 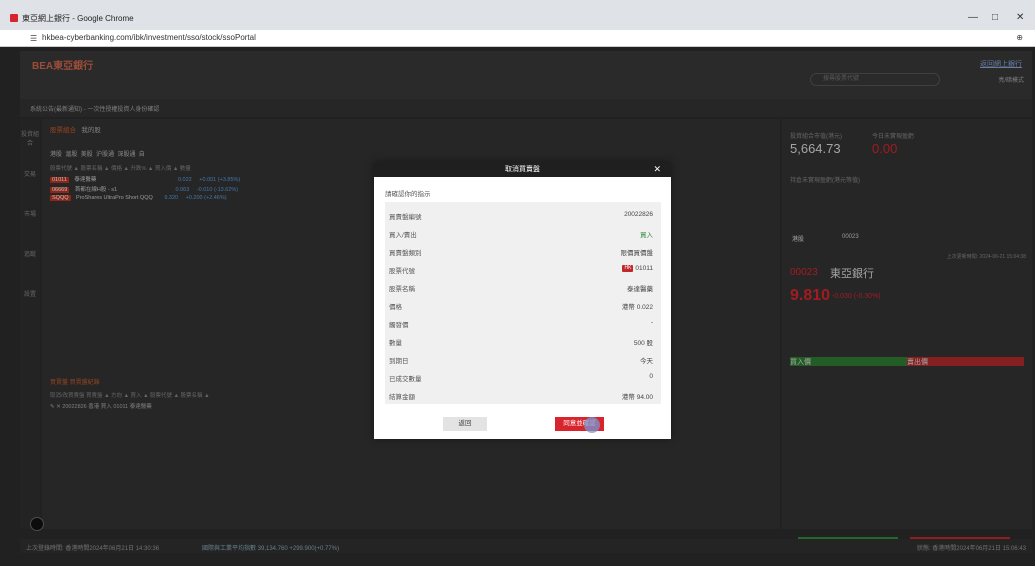 I want to click on back-button: 返回, so click(x=465, y=424).